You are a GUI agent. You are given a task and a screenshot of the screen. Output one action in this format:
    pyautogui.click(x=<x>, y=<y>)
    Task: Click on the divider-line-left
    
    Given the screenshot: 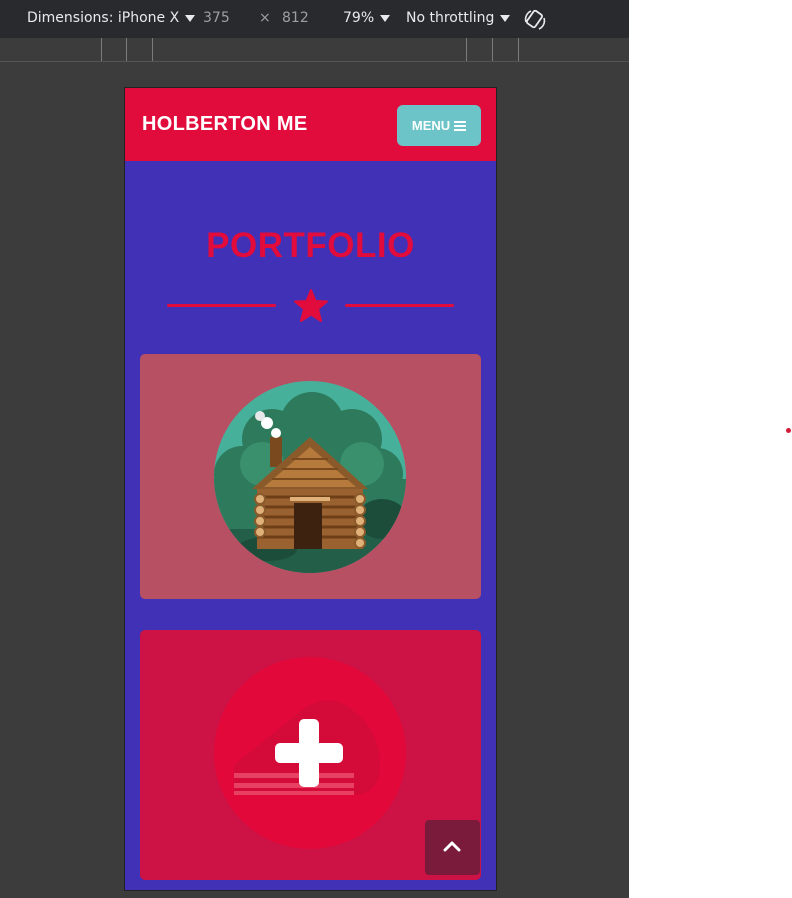 What is the action you would take?
    pyautogui.click(x=221, y=305)
    